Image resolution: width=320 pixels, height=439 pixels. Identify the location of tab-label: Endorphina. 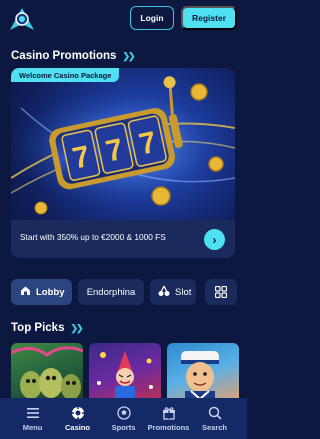
(111, 292).